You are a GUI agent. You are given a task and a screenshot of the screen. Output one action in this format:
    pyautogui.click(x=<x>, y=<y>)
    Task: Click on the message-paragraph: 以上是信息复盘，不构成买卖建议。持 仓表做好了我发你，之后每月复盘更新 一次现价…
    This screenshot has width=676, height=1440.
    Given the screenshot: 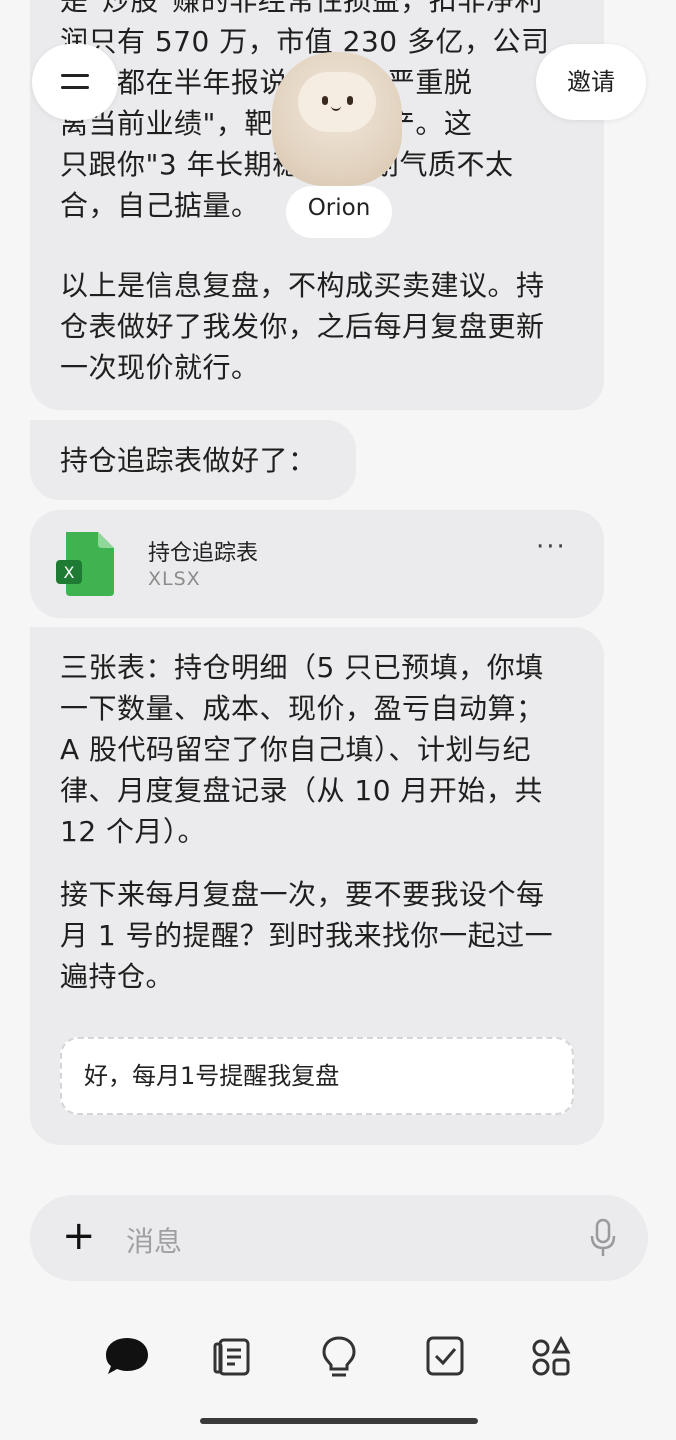 What is the action you would take?
    pyautogui.click(x=302, y=326)
    